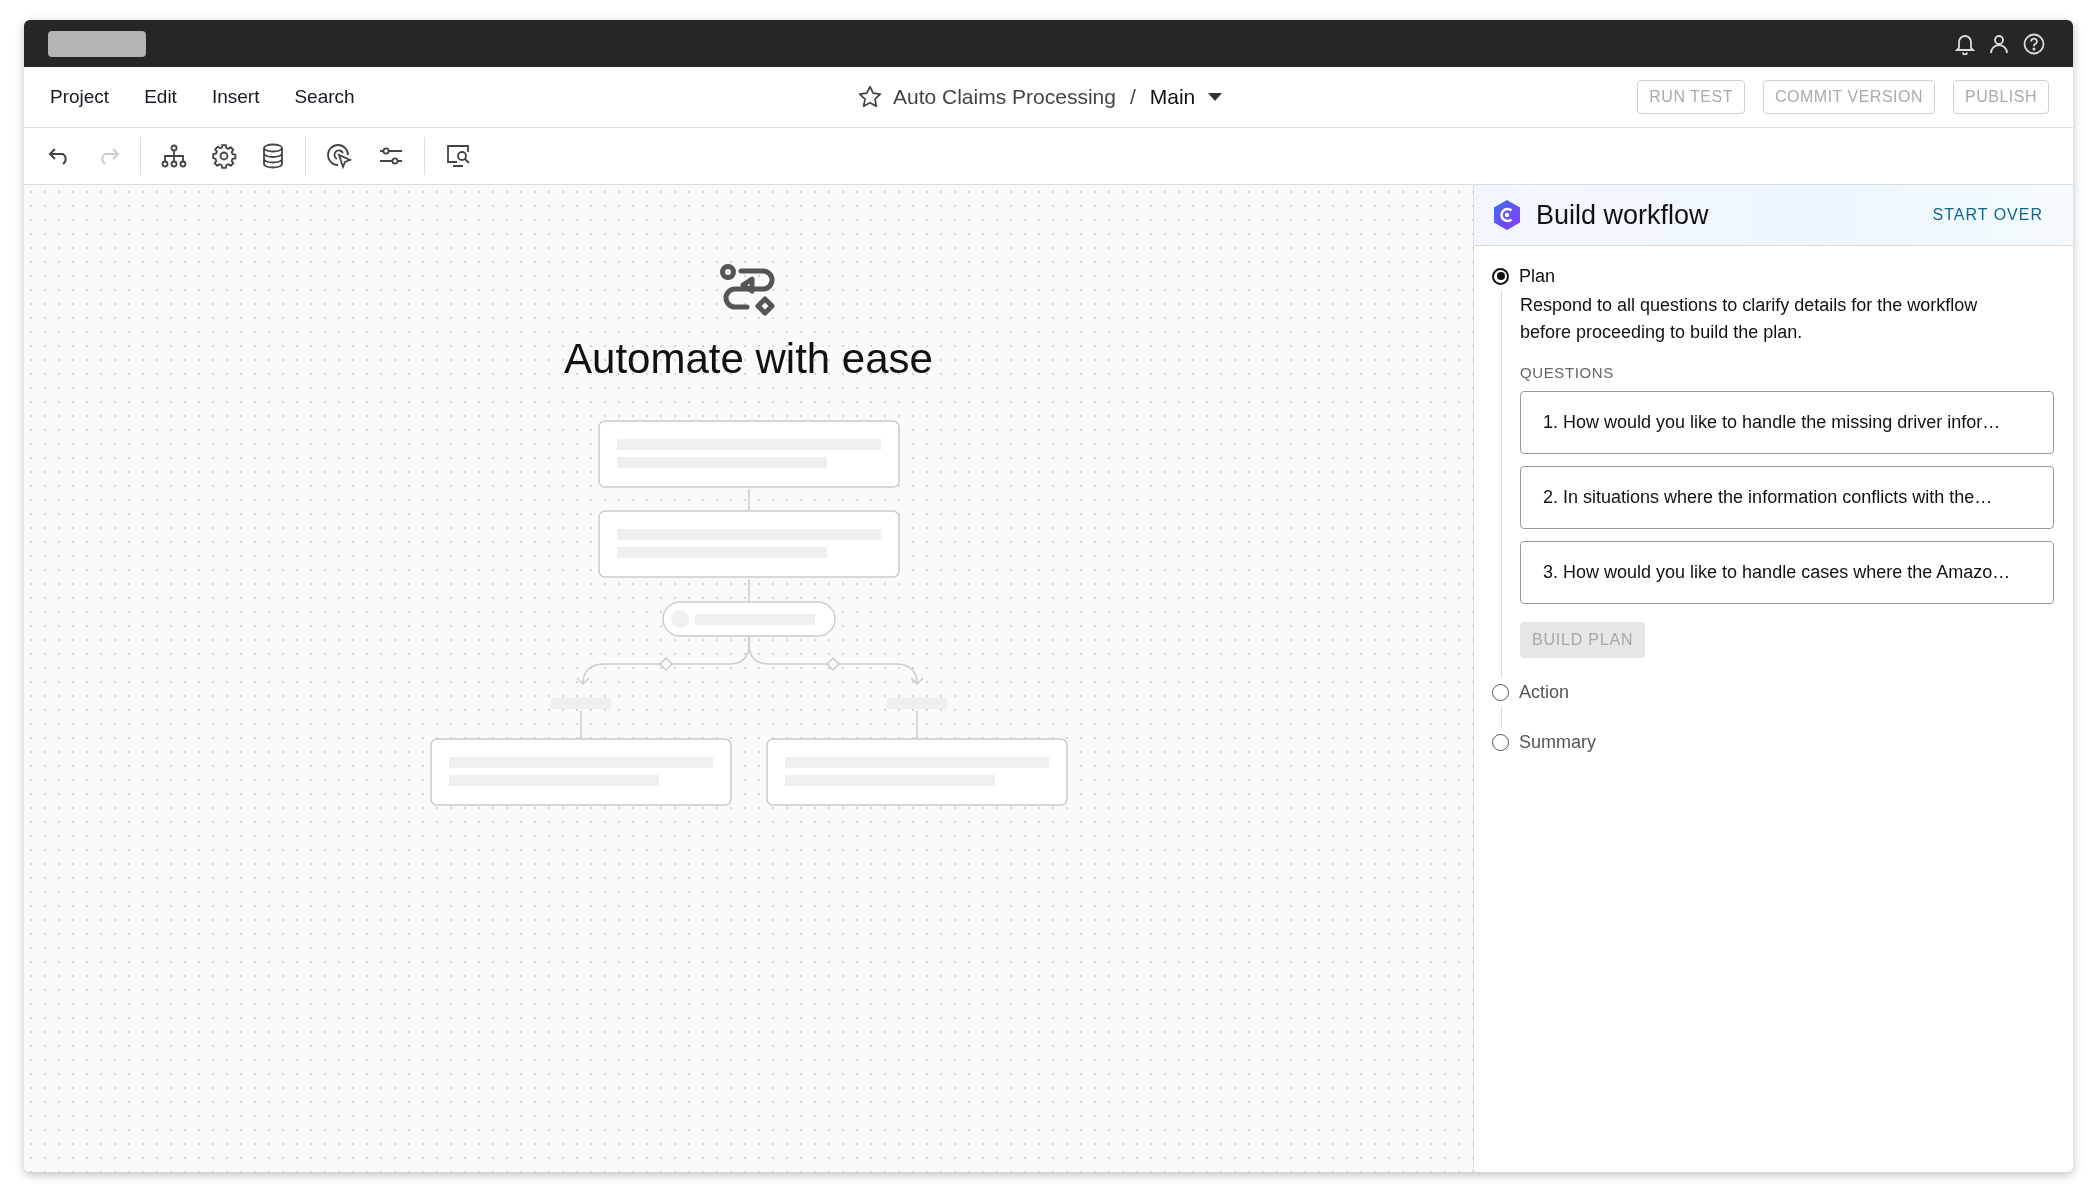 The height and width of the screenshot is (1200, 2097). I want to click on branch-dropdown: Main, so click(1186, 97).